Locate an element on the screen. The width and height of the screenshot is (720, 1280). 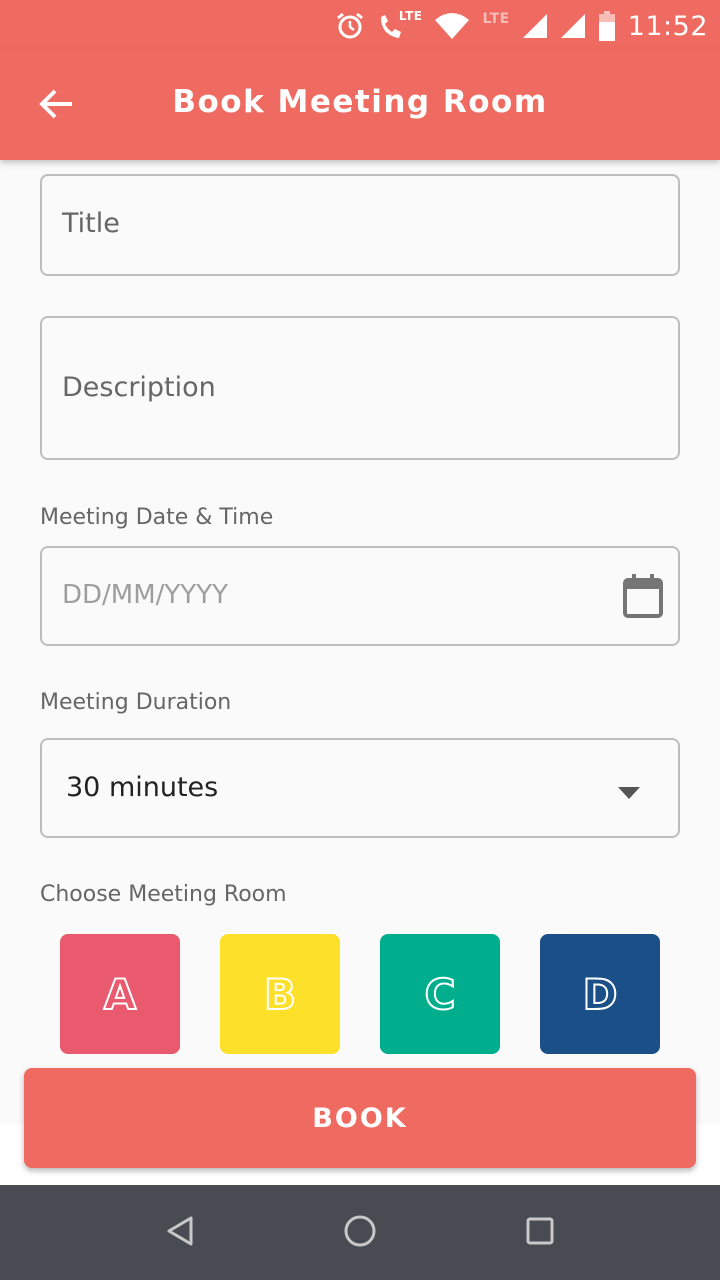
description-placeholder: Description is located at coordinates (139, 387).